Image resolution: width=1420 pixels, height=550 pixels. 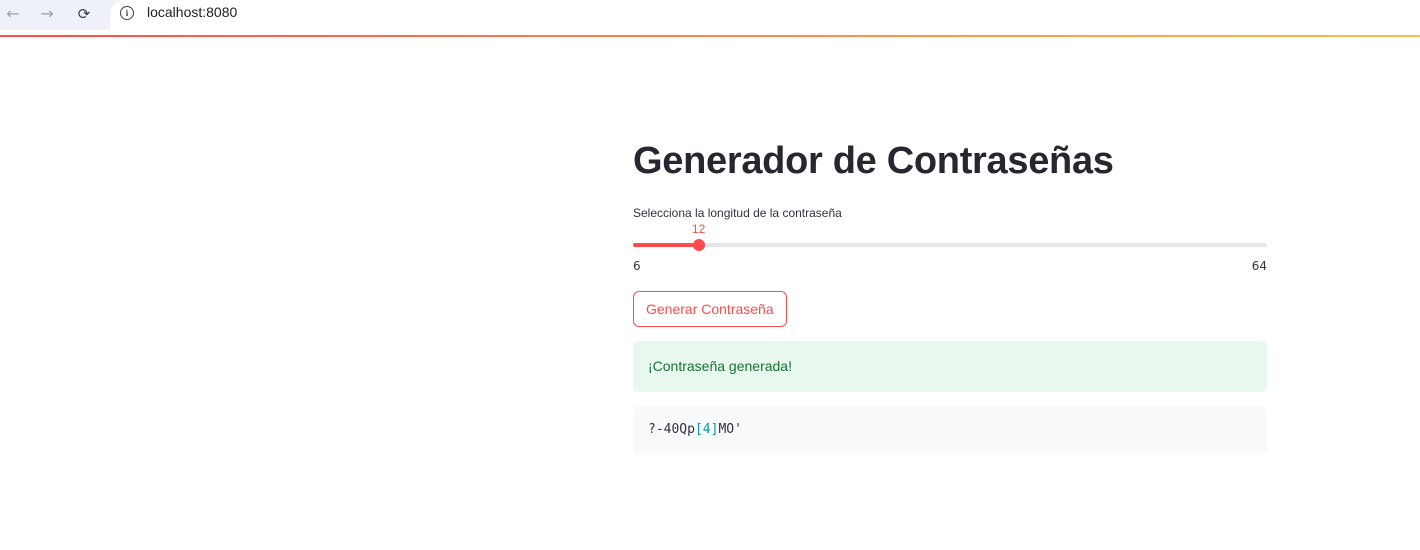 I want to click on success-message: ¡Contraseña generada!, so click(x=720, y=366).